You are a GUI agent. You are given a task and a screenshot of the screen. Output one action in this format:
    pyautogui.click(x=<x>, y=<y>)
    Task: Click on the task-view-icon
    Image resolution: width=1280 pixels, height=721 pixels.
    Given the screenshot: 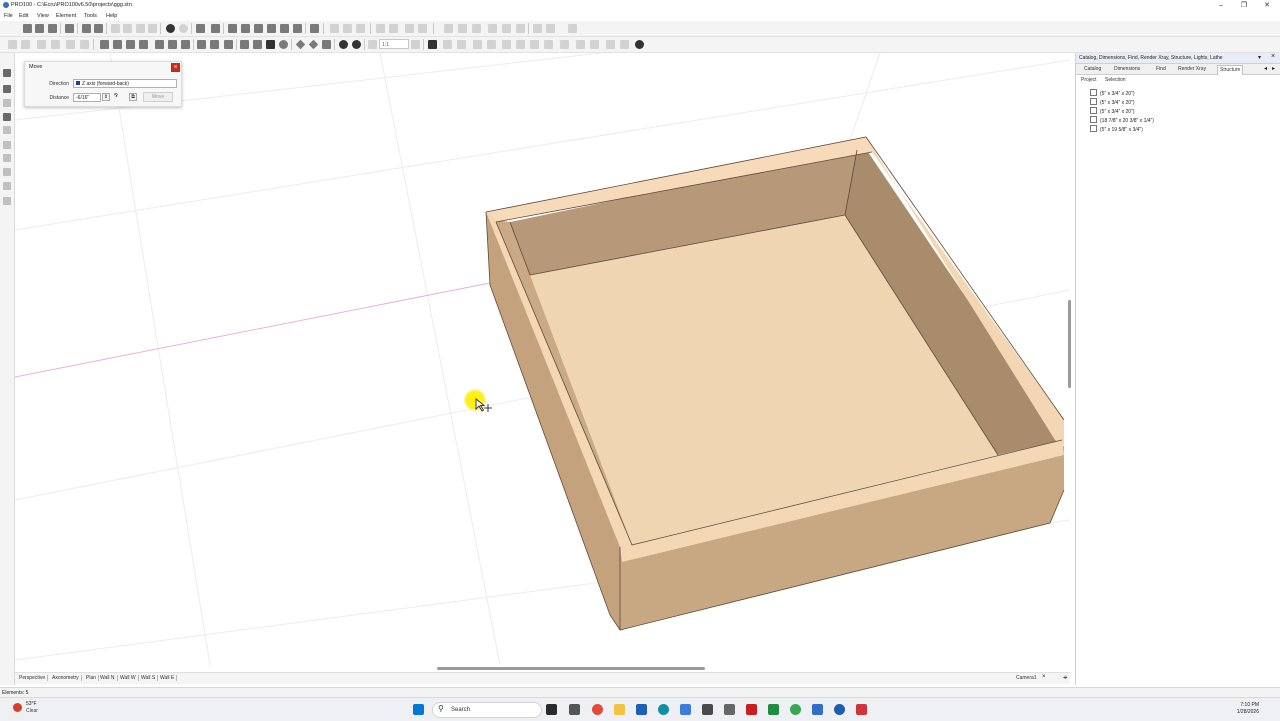 What is the action you would take?
    pyautogui.click(x=551, y=709)
    